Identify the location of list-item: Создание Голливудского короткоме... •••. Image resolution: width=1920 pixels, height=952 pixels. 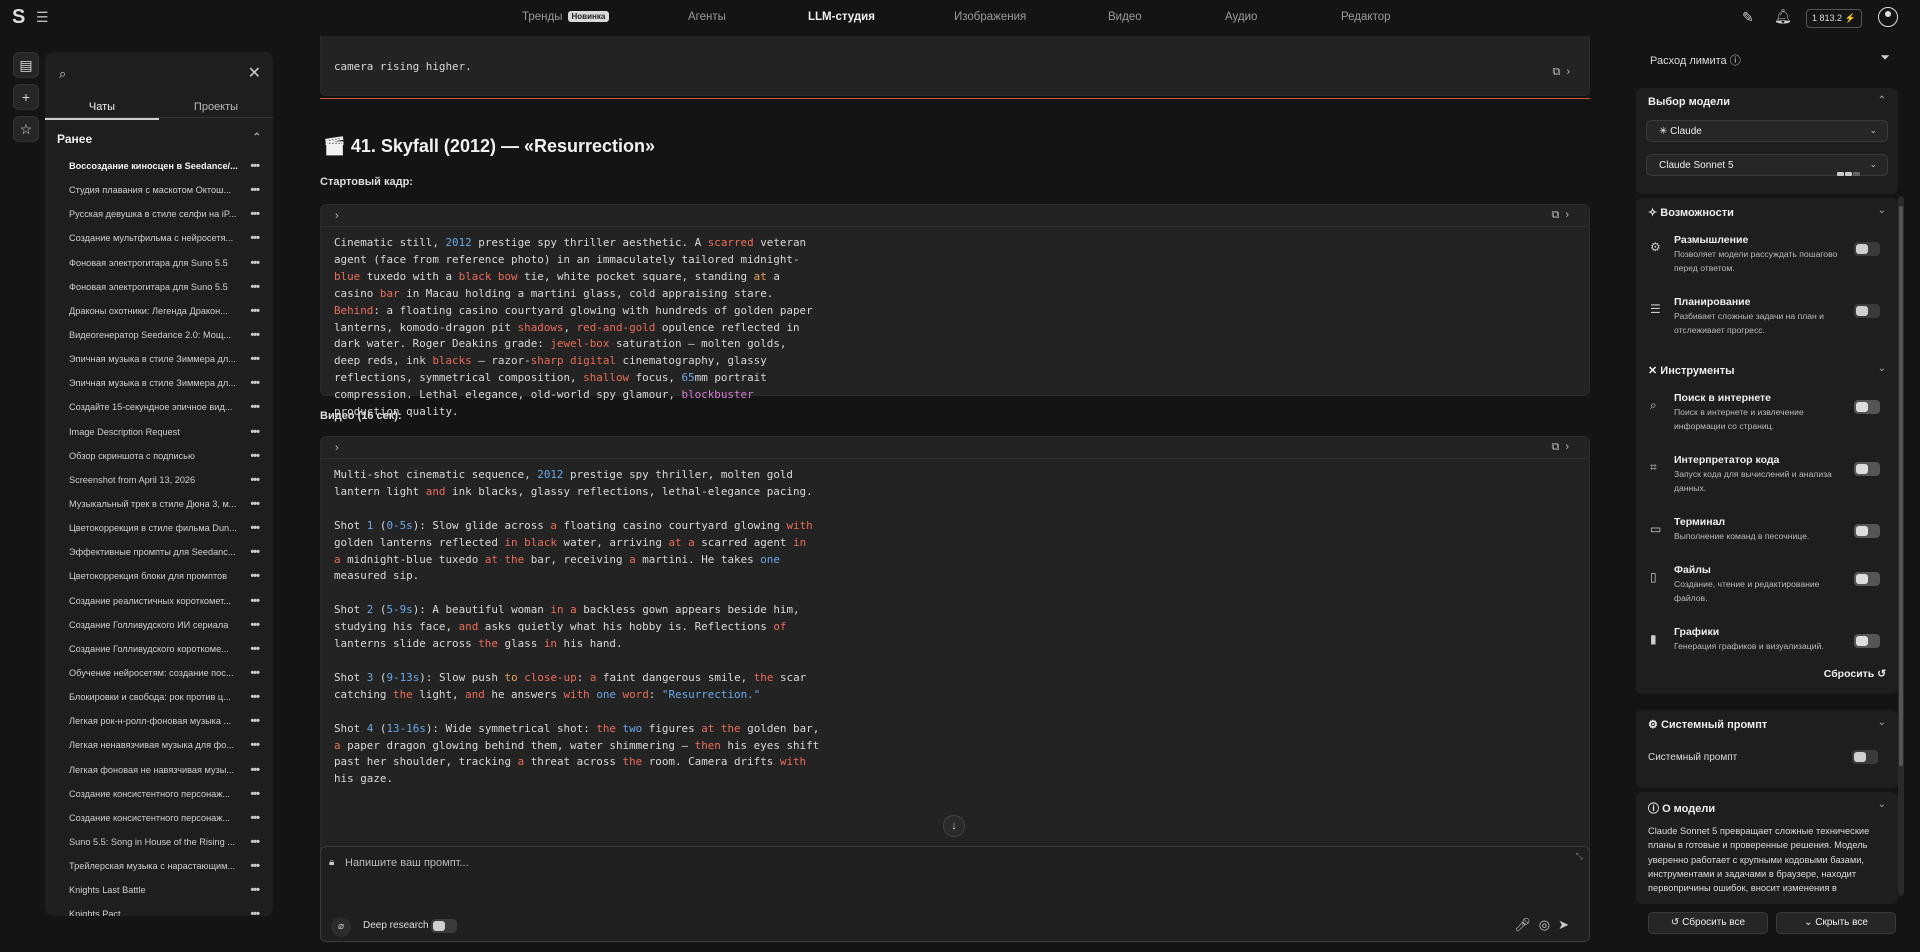
(159, 649).